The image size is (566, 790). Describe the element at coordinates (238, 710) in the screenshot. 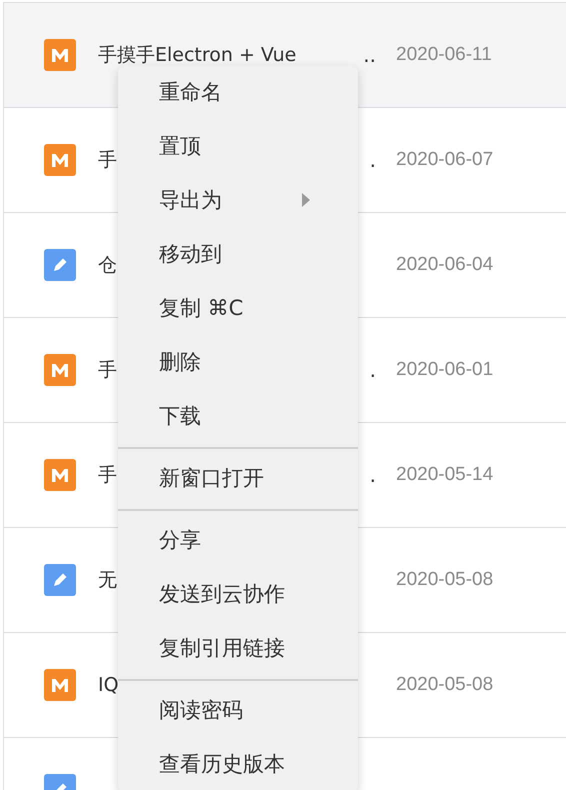

I see `menu-item: 阅读密码` at that location.